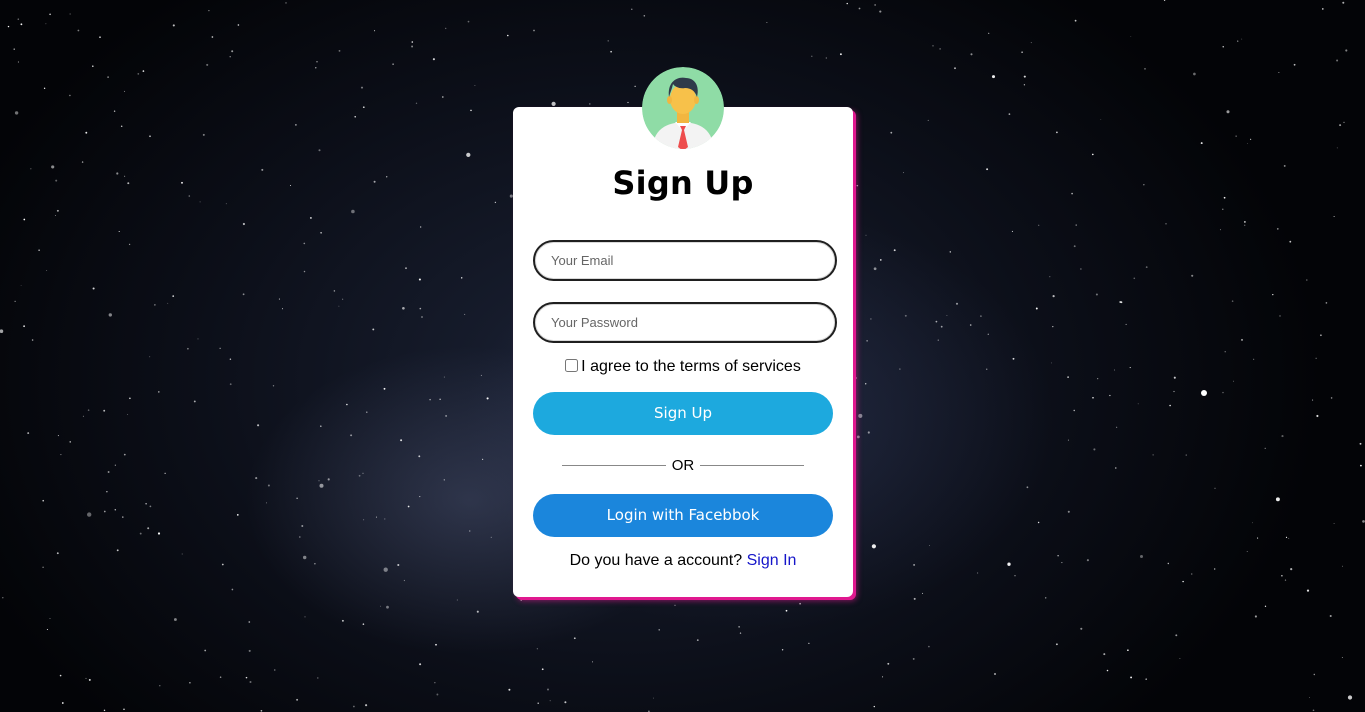 The image size is (1365, 712). I want to click on page-title: Sign Up, so click(683, 183).